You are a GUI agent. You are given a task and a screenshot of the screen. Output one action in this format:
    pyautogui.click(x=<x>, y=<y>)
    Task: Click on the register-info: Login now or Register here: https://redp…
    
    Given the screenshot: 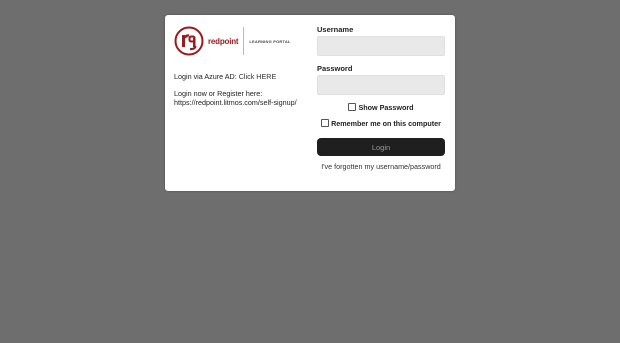 What is the action you would take?
    pyautogui.click(x=244, y=98)
    